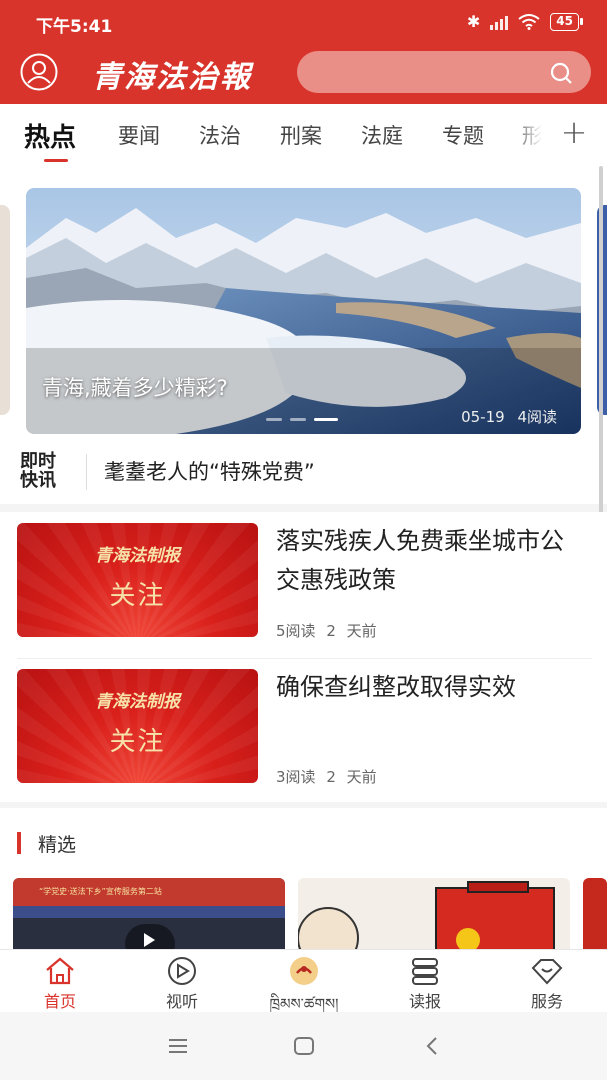 The width and height of the screenshot is (607, 1080). I want to click on cartoon-illustration, so click(426, 915).